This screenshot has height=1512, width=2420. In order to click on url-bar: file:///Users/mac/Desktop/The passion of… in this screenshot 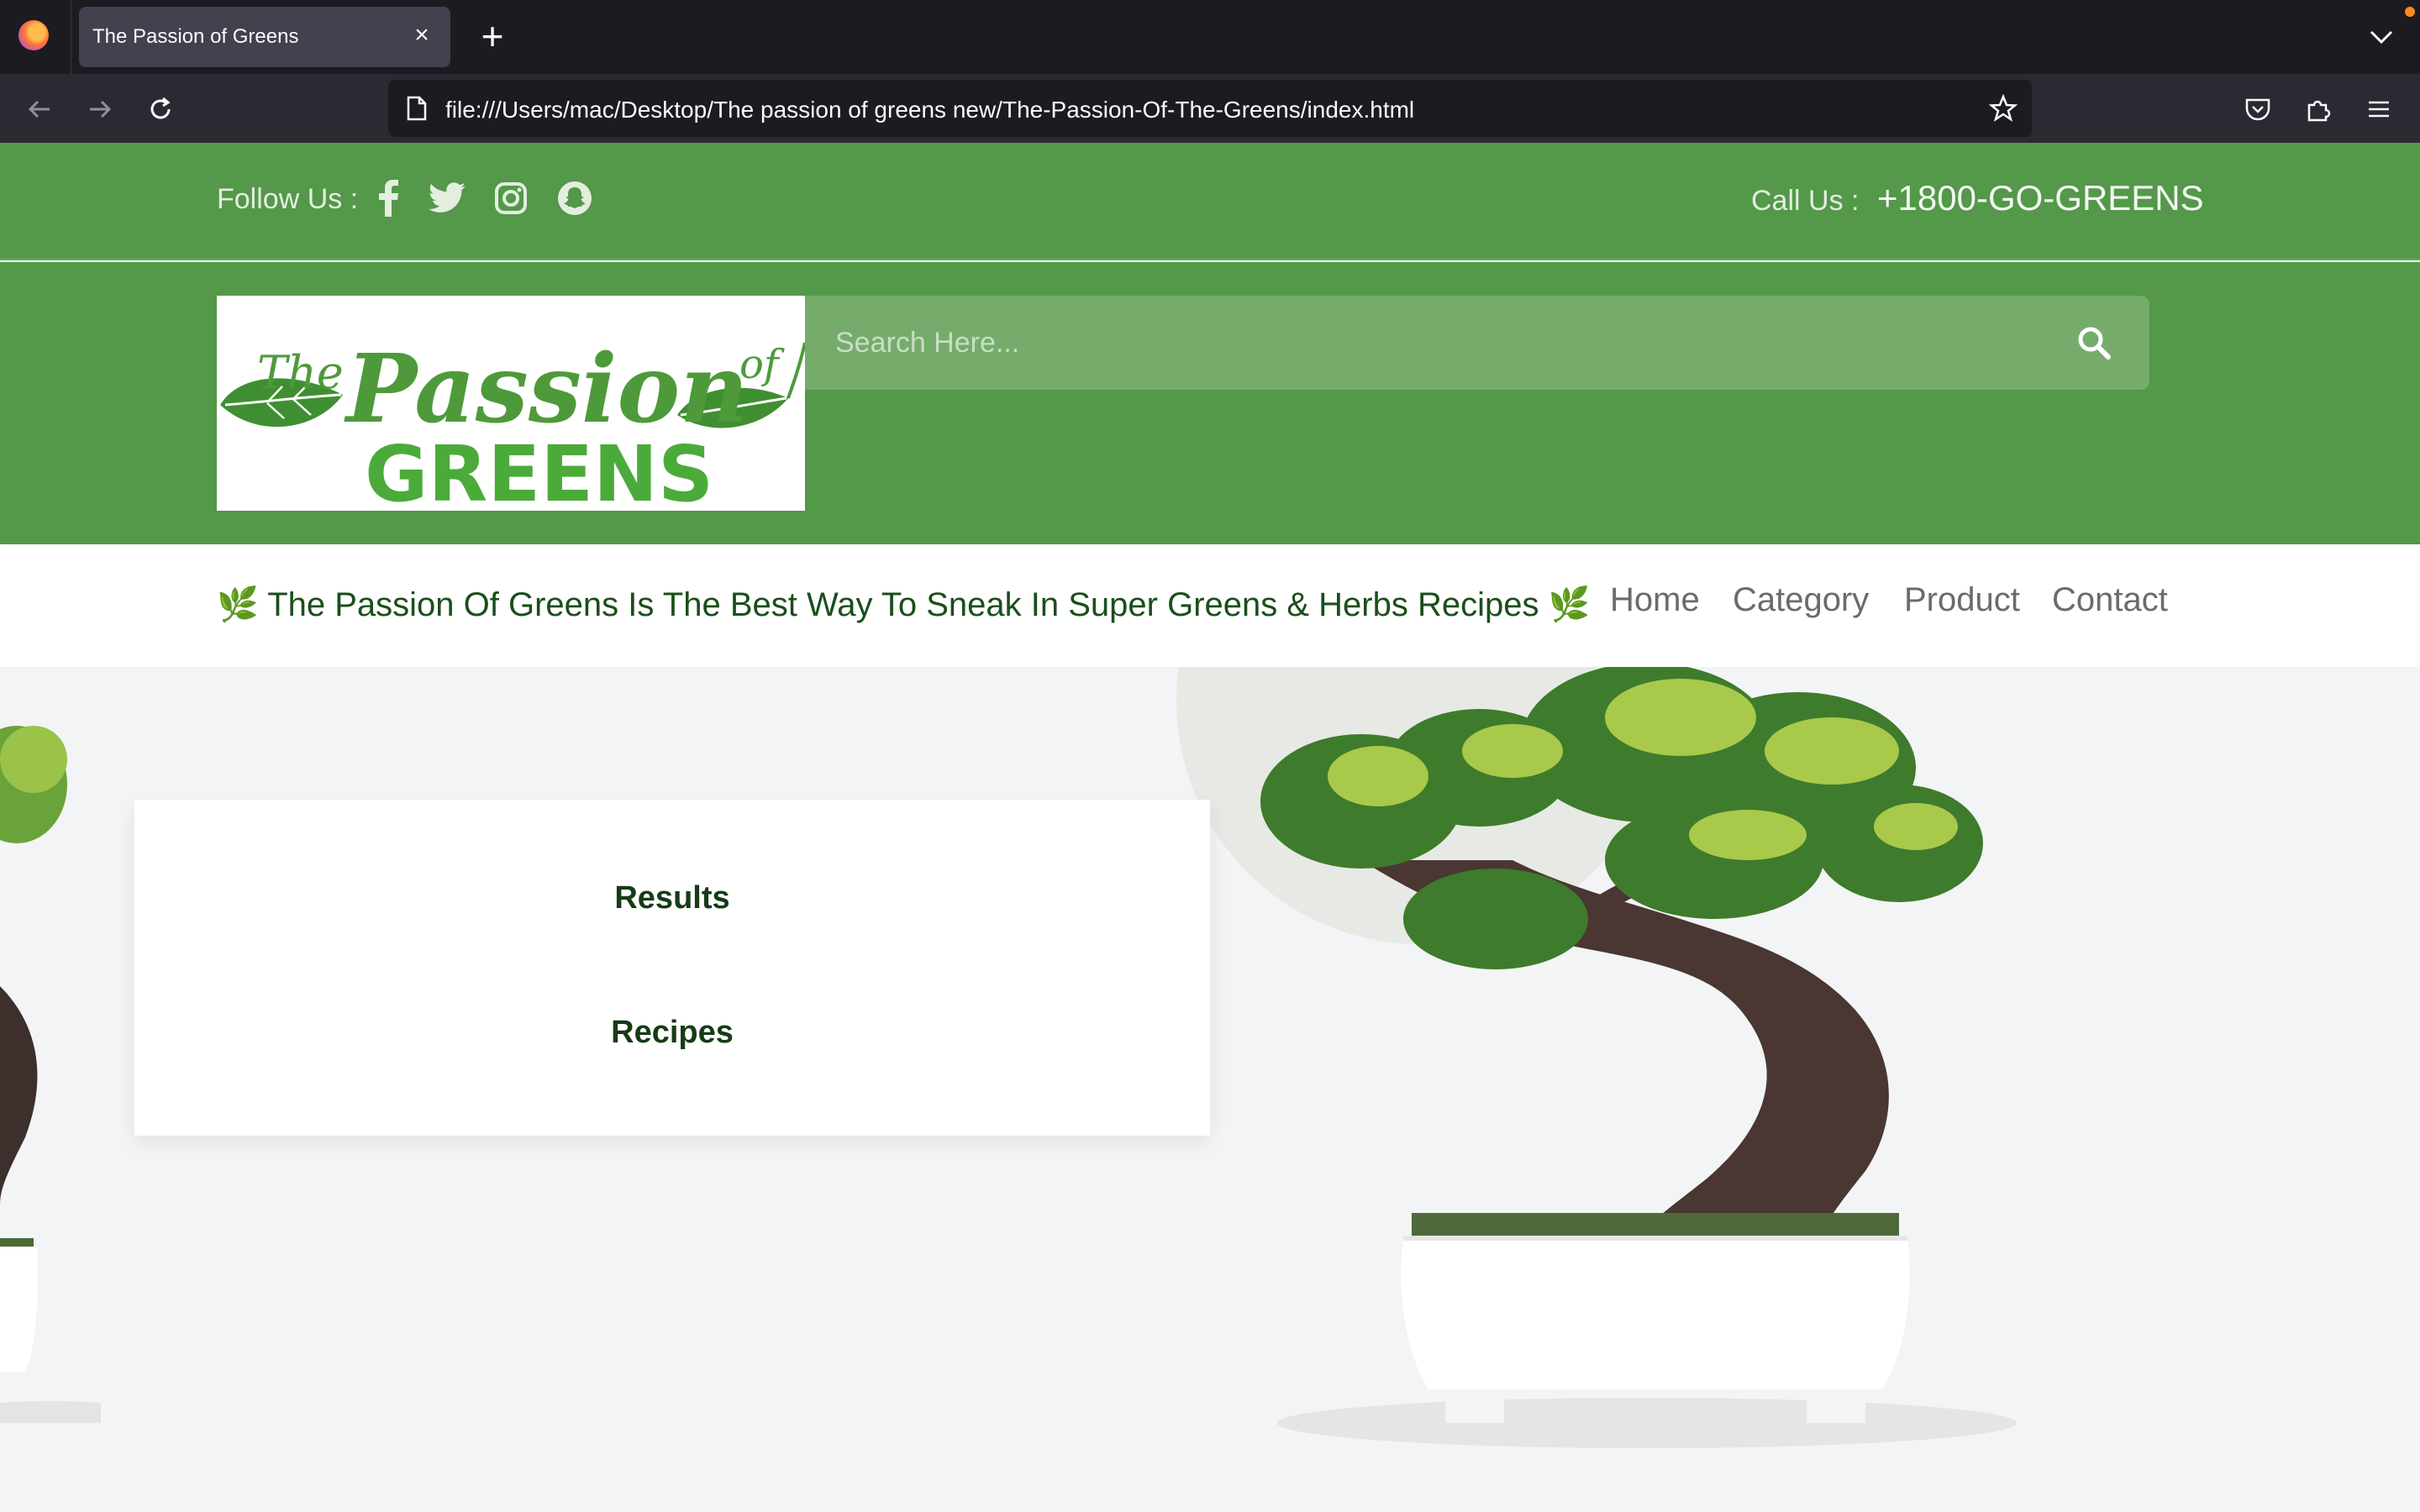, I will do `click(1210, 108)`.